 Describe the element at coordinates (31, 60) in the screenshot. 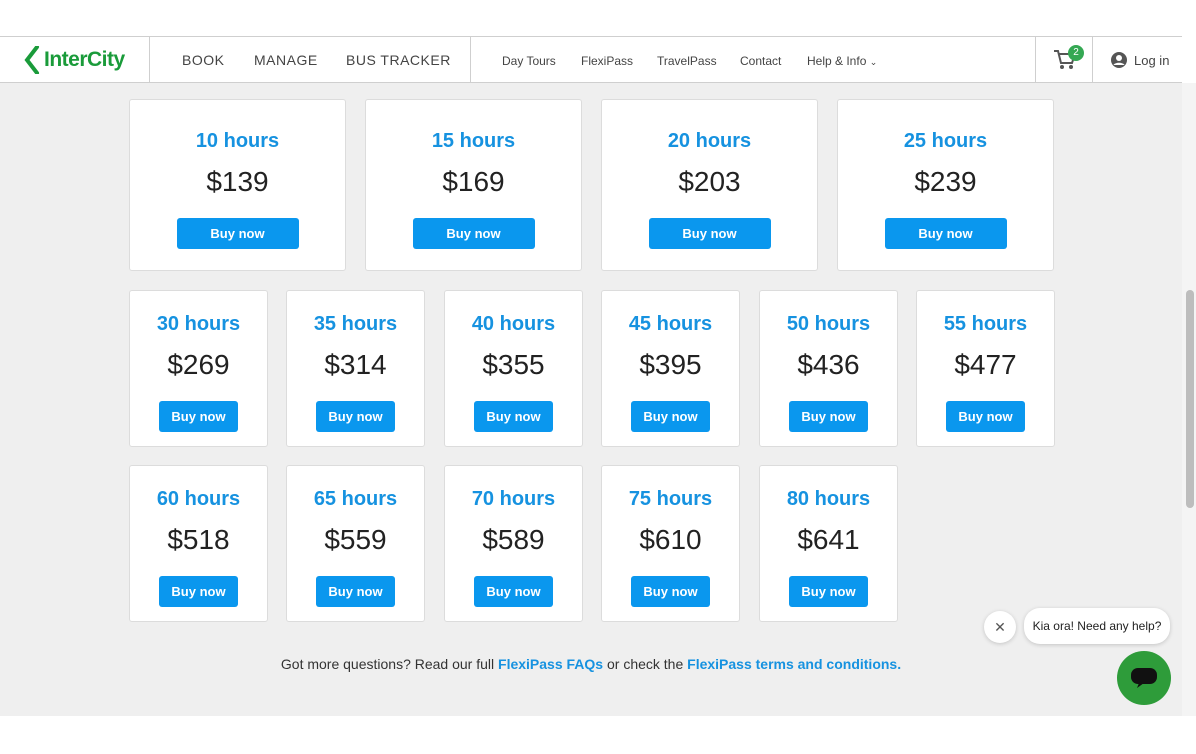

I see `logo-mark-icon` at that location.